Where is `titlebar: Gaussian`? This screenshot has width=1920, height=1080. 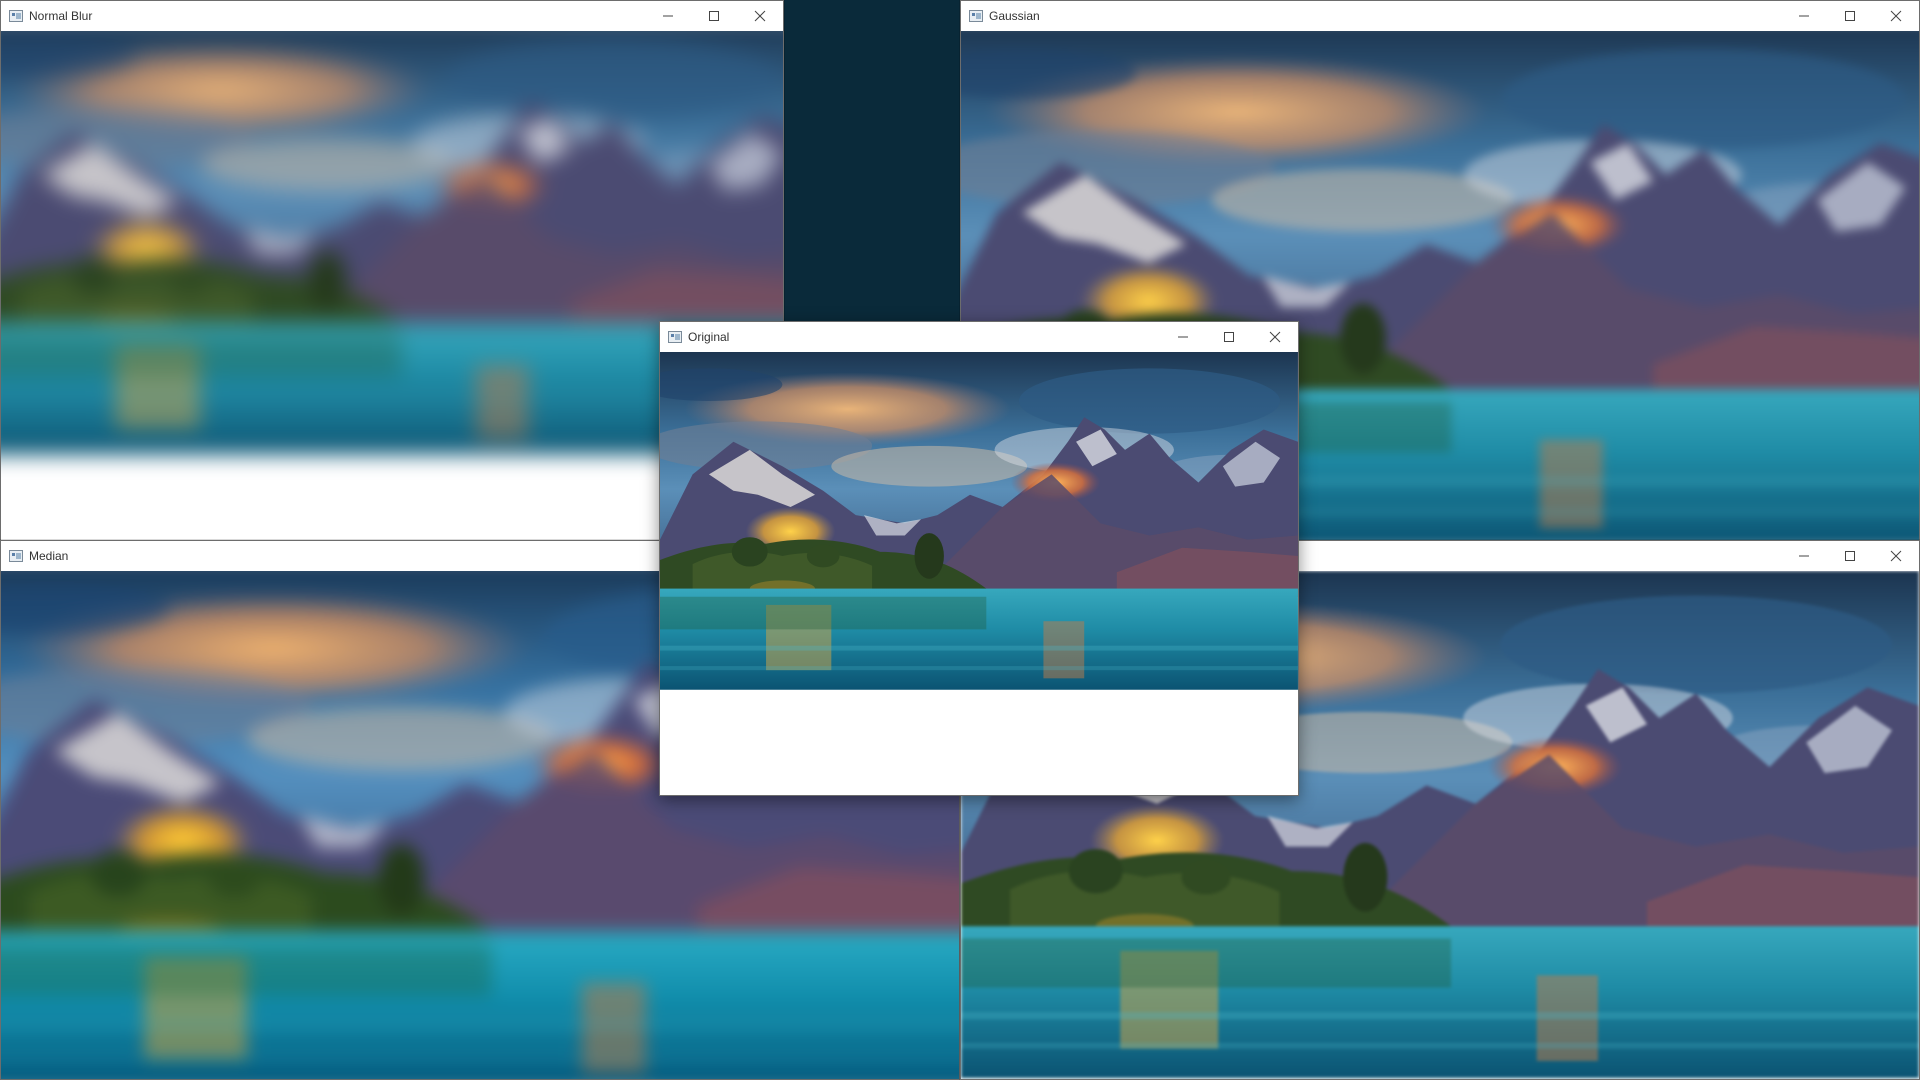 titlebar: Gaussian is located at coordinates (1440, 16).